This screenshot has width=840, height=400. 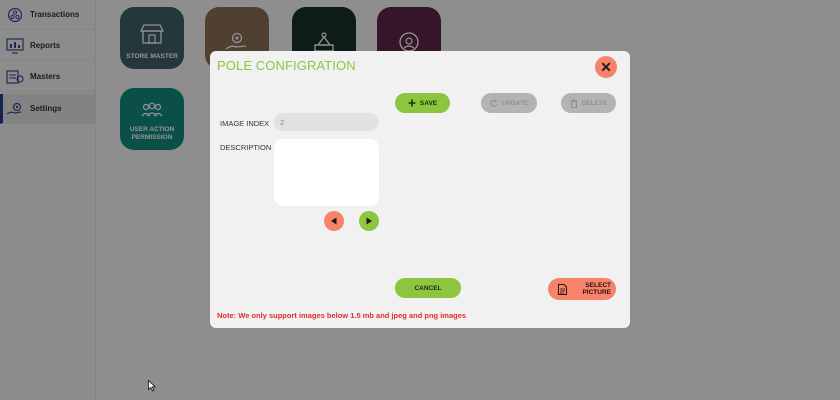 I want to click on delete-button: DELETE, so click(x=588, y=103).